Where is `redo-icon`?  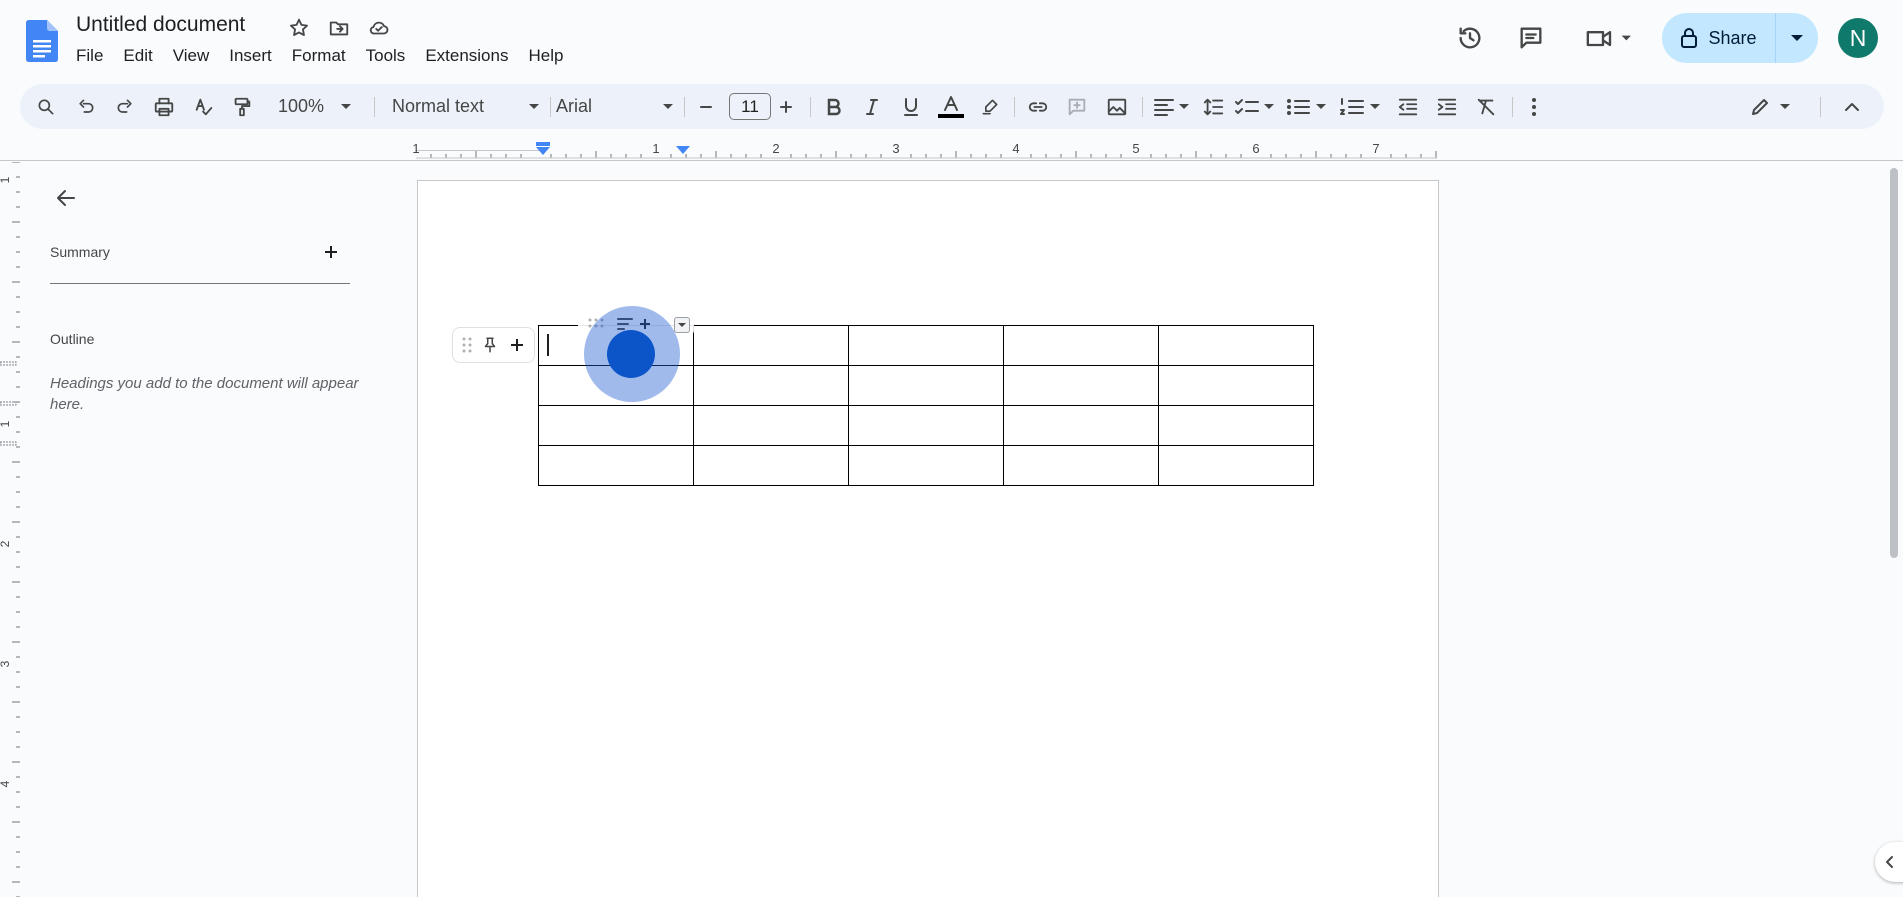
redo-icon is located at coordinates (125, 106).